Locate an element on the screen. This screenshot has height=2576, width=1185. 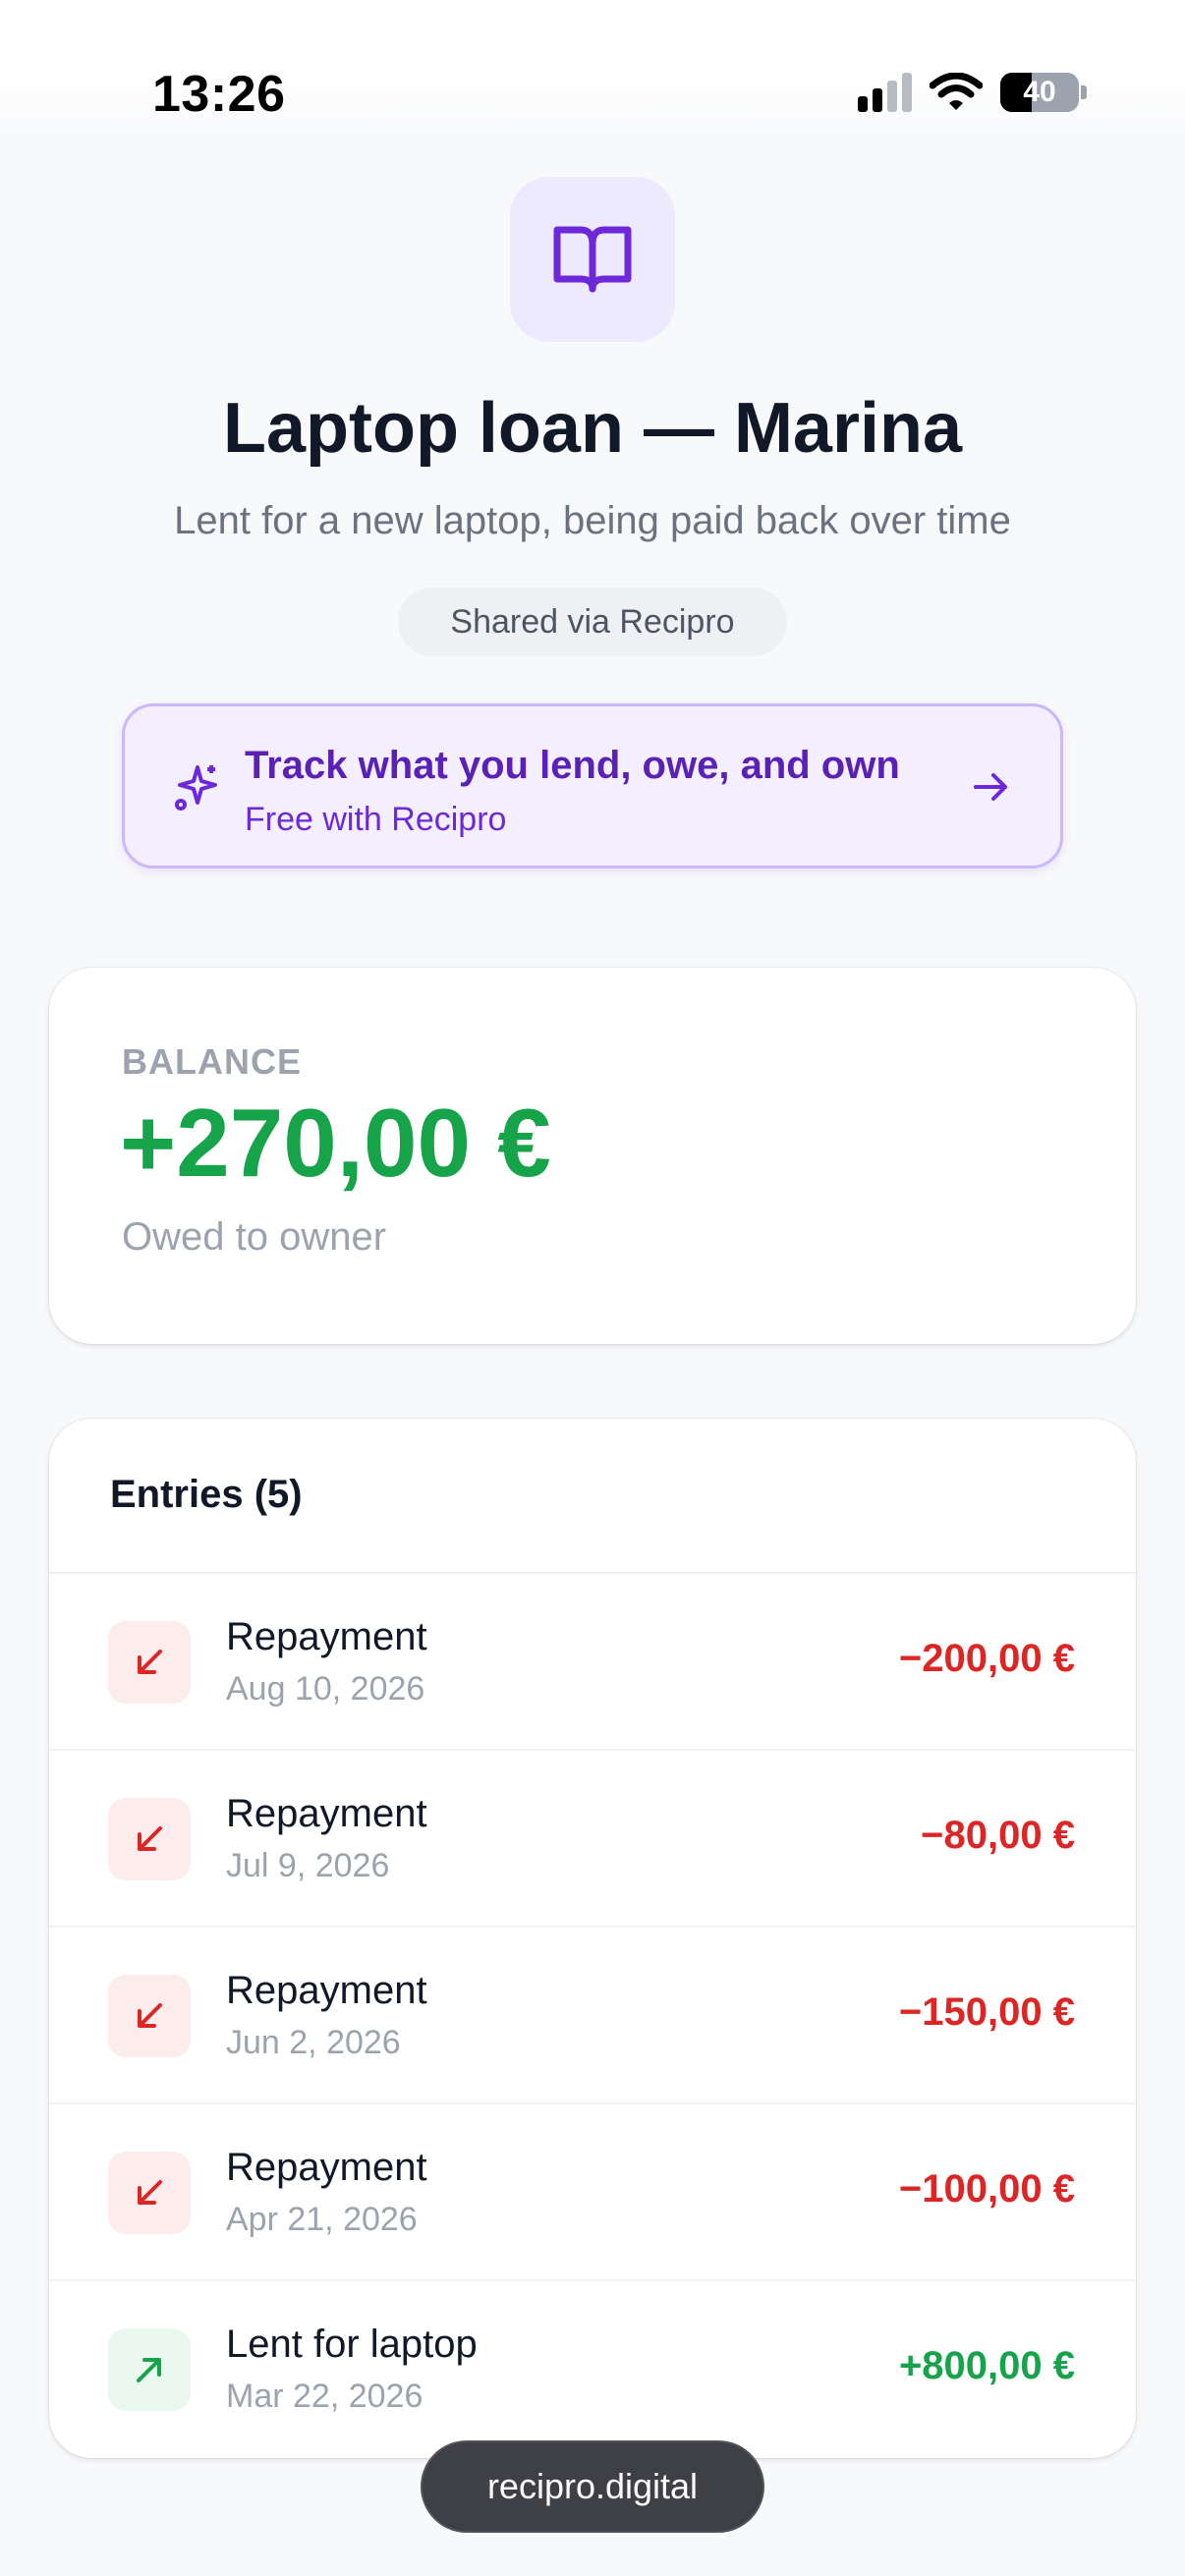
promo-subline: Free with Recipro is located at coordinates (376, 819).